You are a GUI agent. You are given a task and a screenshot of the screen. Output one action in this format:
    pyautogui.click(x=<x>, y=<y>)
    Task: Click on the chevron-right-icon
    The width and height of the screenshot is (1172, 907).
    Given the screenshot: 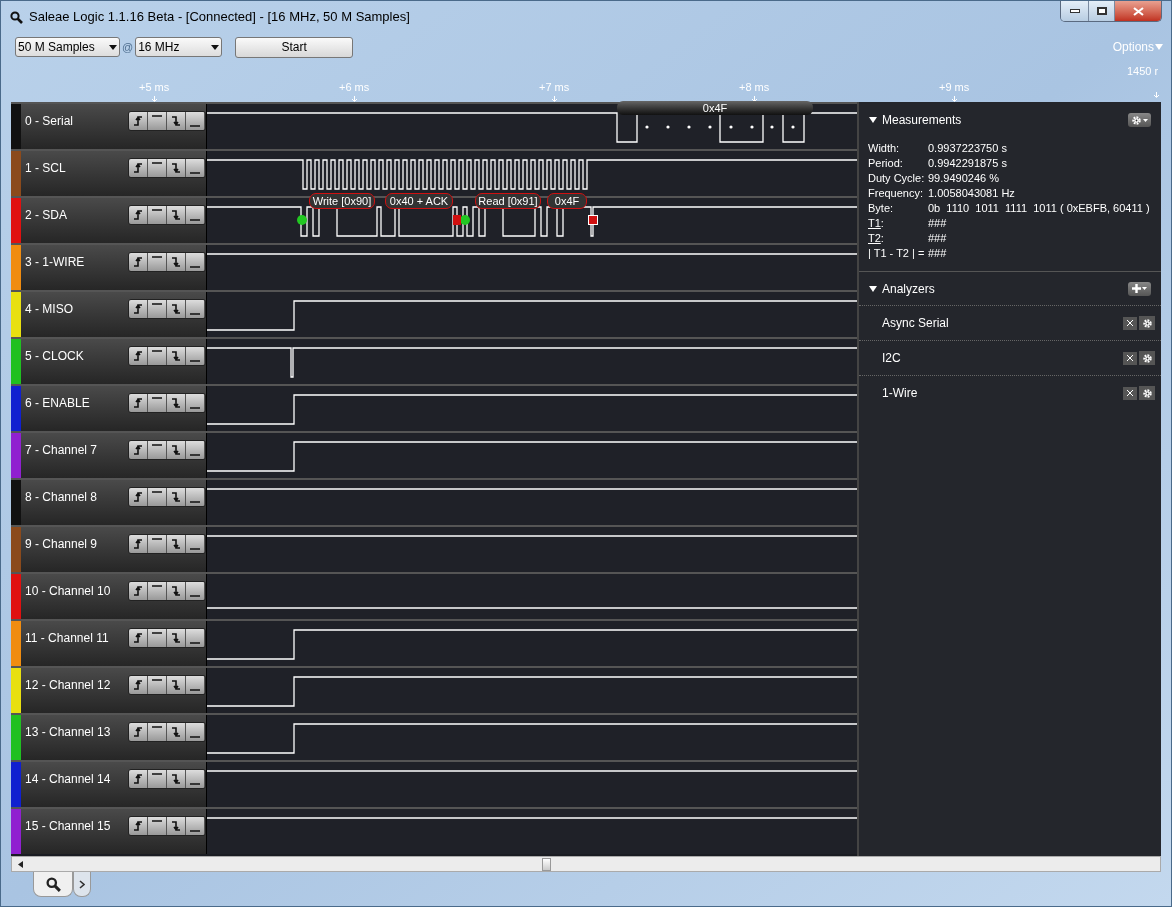 What is the action you would take?
    pyautogui.click(x=82, y=884)
    